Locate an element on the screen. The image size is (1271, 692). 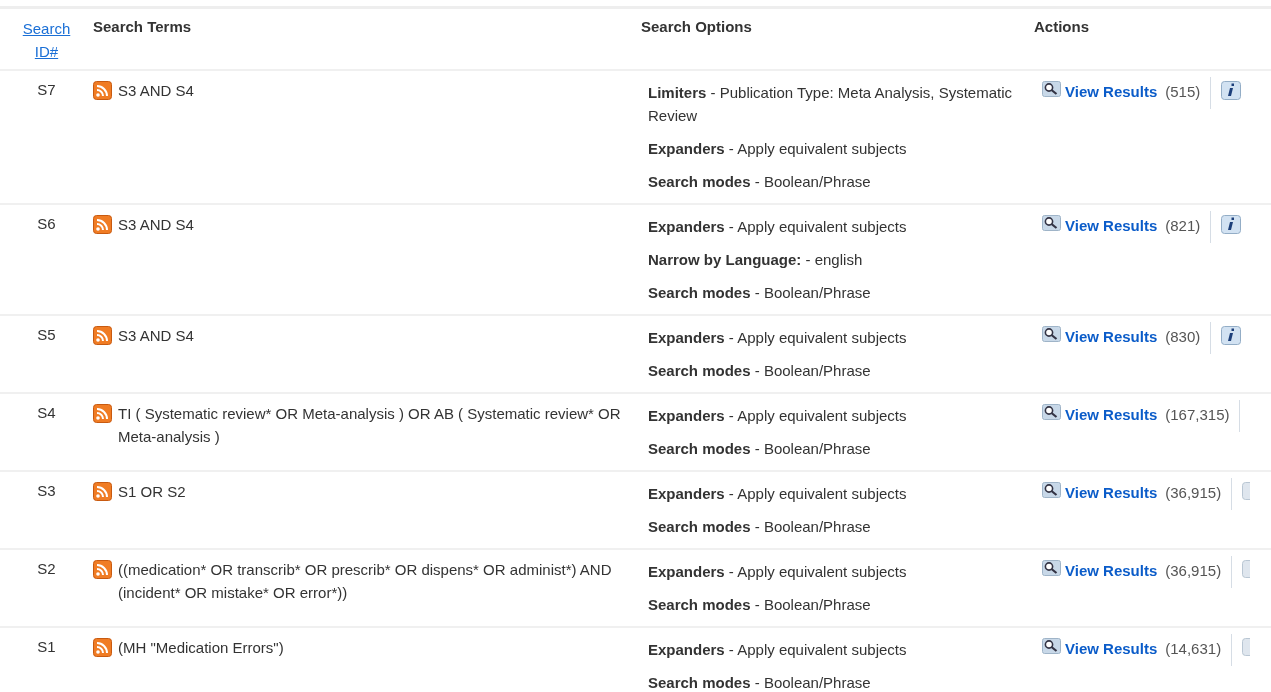
result-count: (14,631) is located at coordinates (1193, 649).